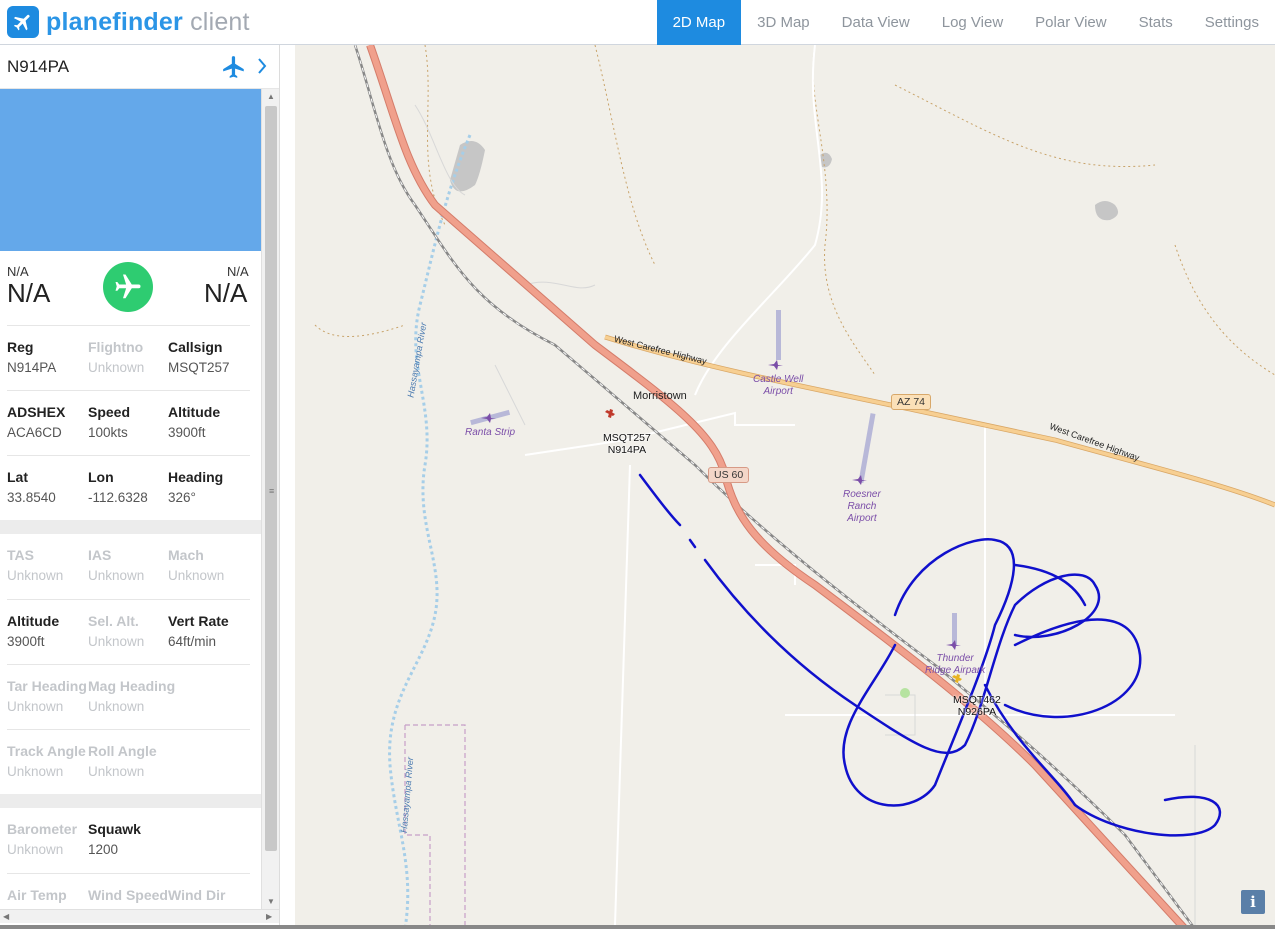 The height and width of the screenshot is (929, 1275). I want to click on field-roll-angle: Roll Angle Unknown, so click(129, 761).